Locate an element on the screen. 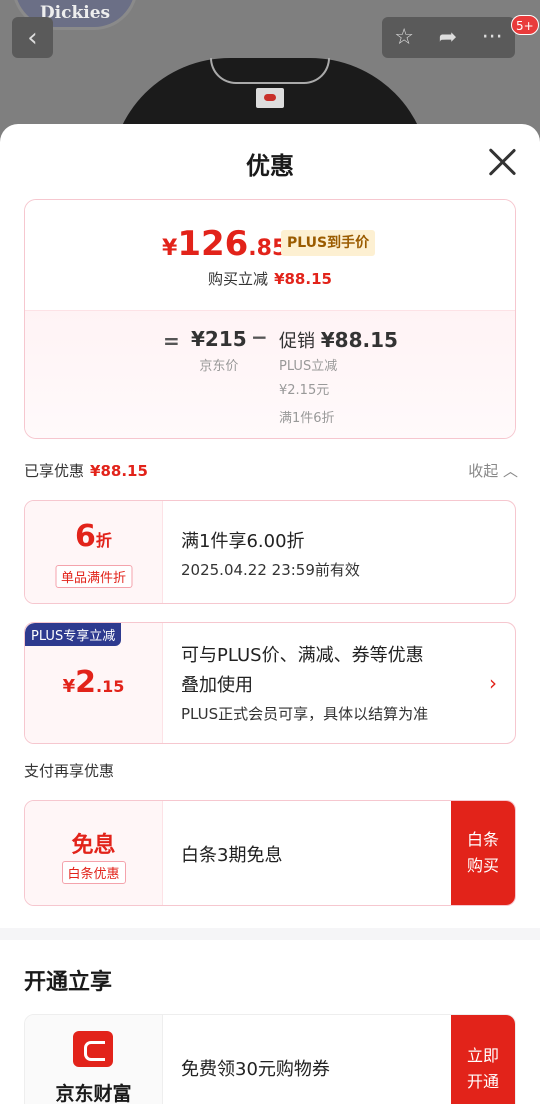 This screenshot has width=540, height=1104. promo-text: 可与PLUS价、满减、券等优惠 叠加使用 PLUS正式会员可享，具体以结算为准 is located at coordinates (328, 683).